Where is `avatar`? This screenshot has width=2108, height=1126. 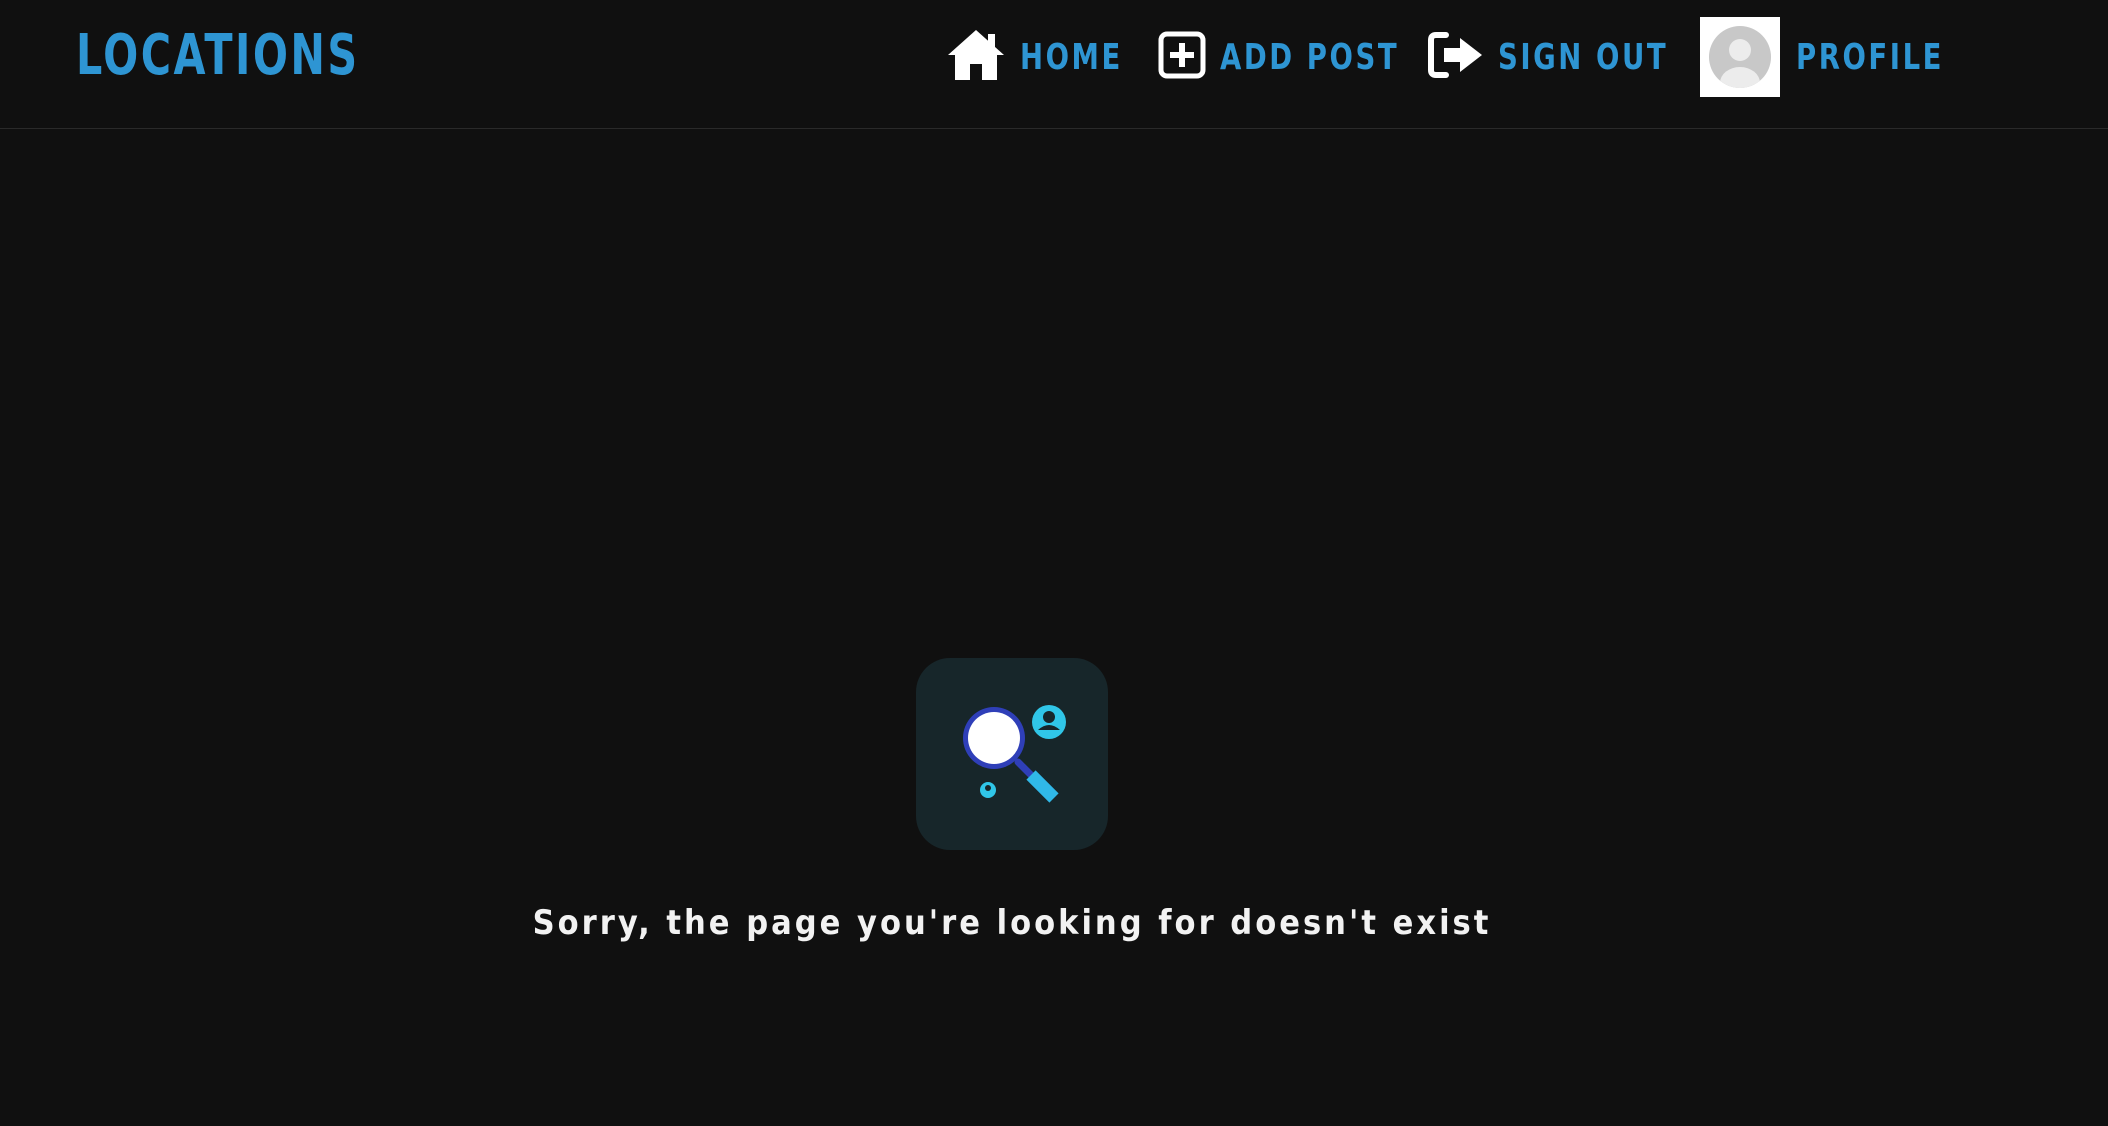 avatar is located at coordinates (1740, 57).